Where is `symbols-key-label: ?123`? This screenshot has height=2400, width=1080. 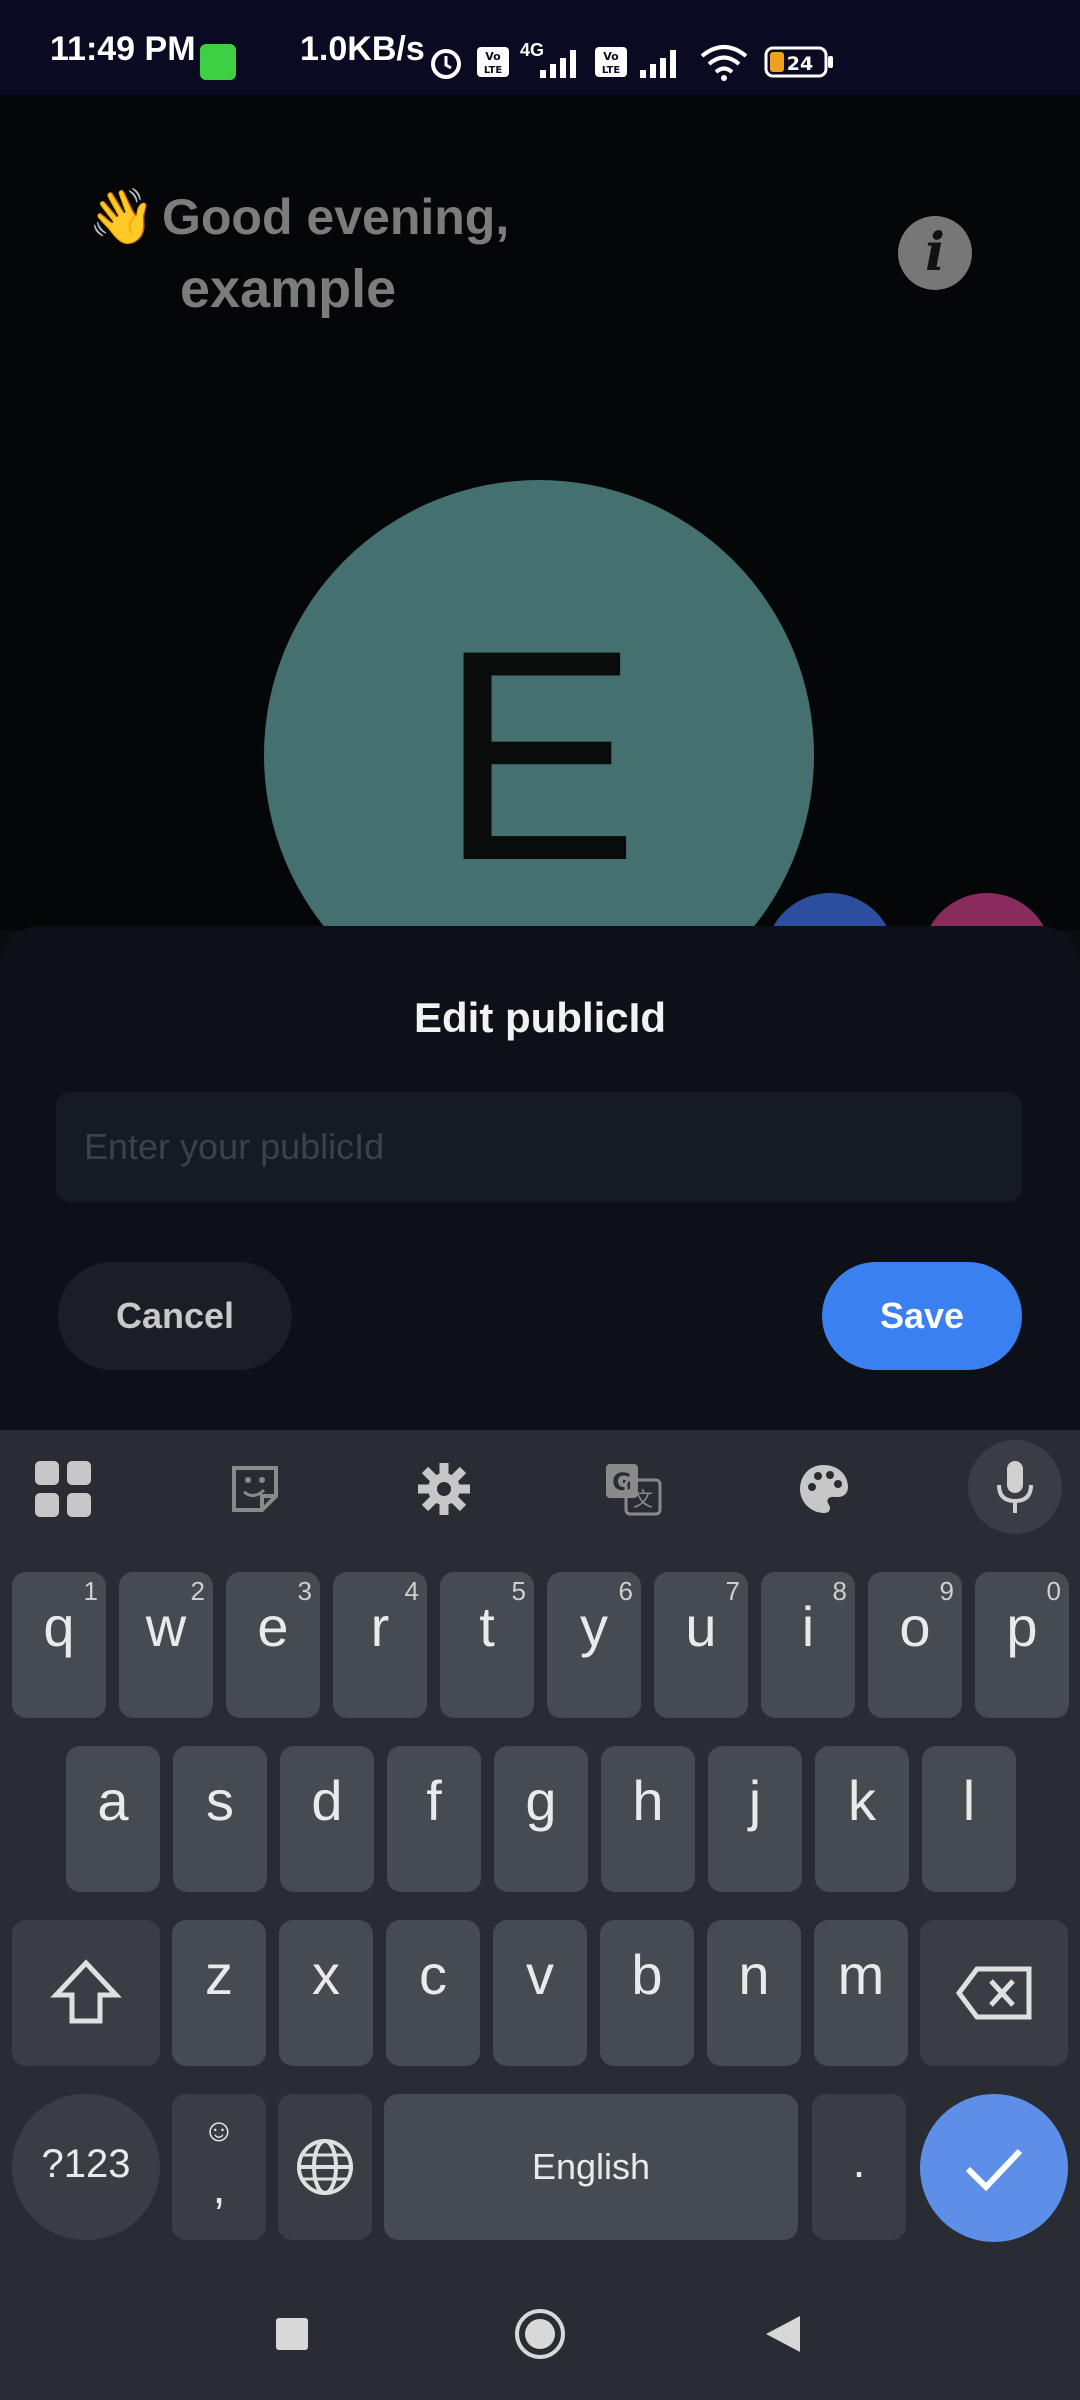
symbols-key-label: ?123 is located at coordinates (86, 2164).